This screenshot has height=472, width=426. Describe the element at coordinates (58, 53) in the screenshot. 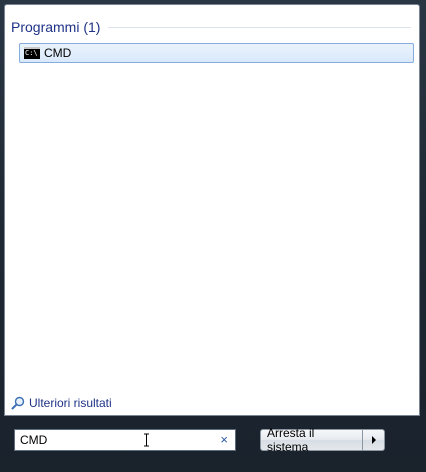

I see `result-item-label: CMD` at that location.